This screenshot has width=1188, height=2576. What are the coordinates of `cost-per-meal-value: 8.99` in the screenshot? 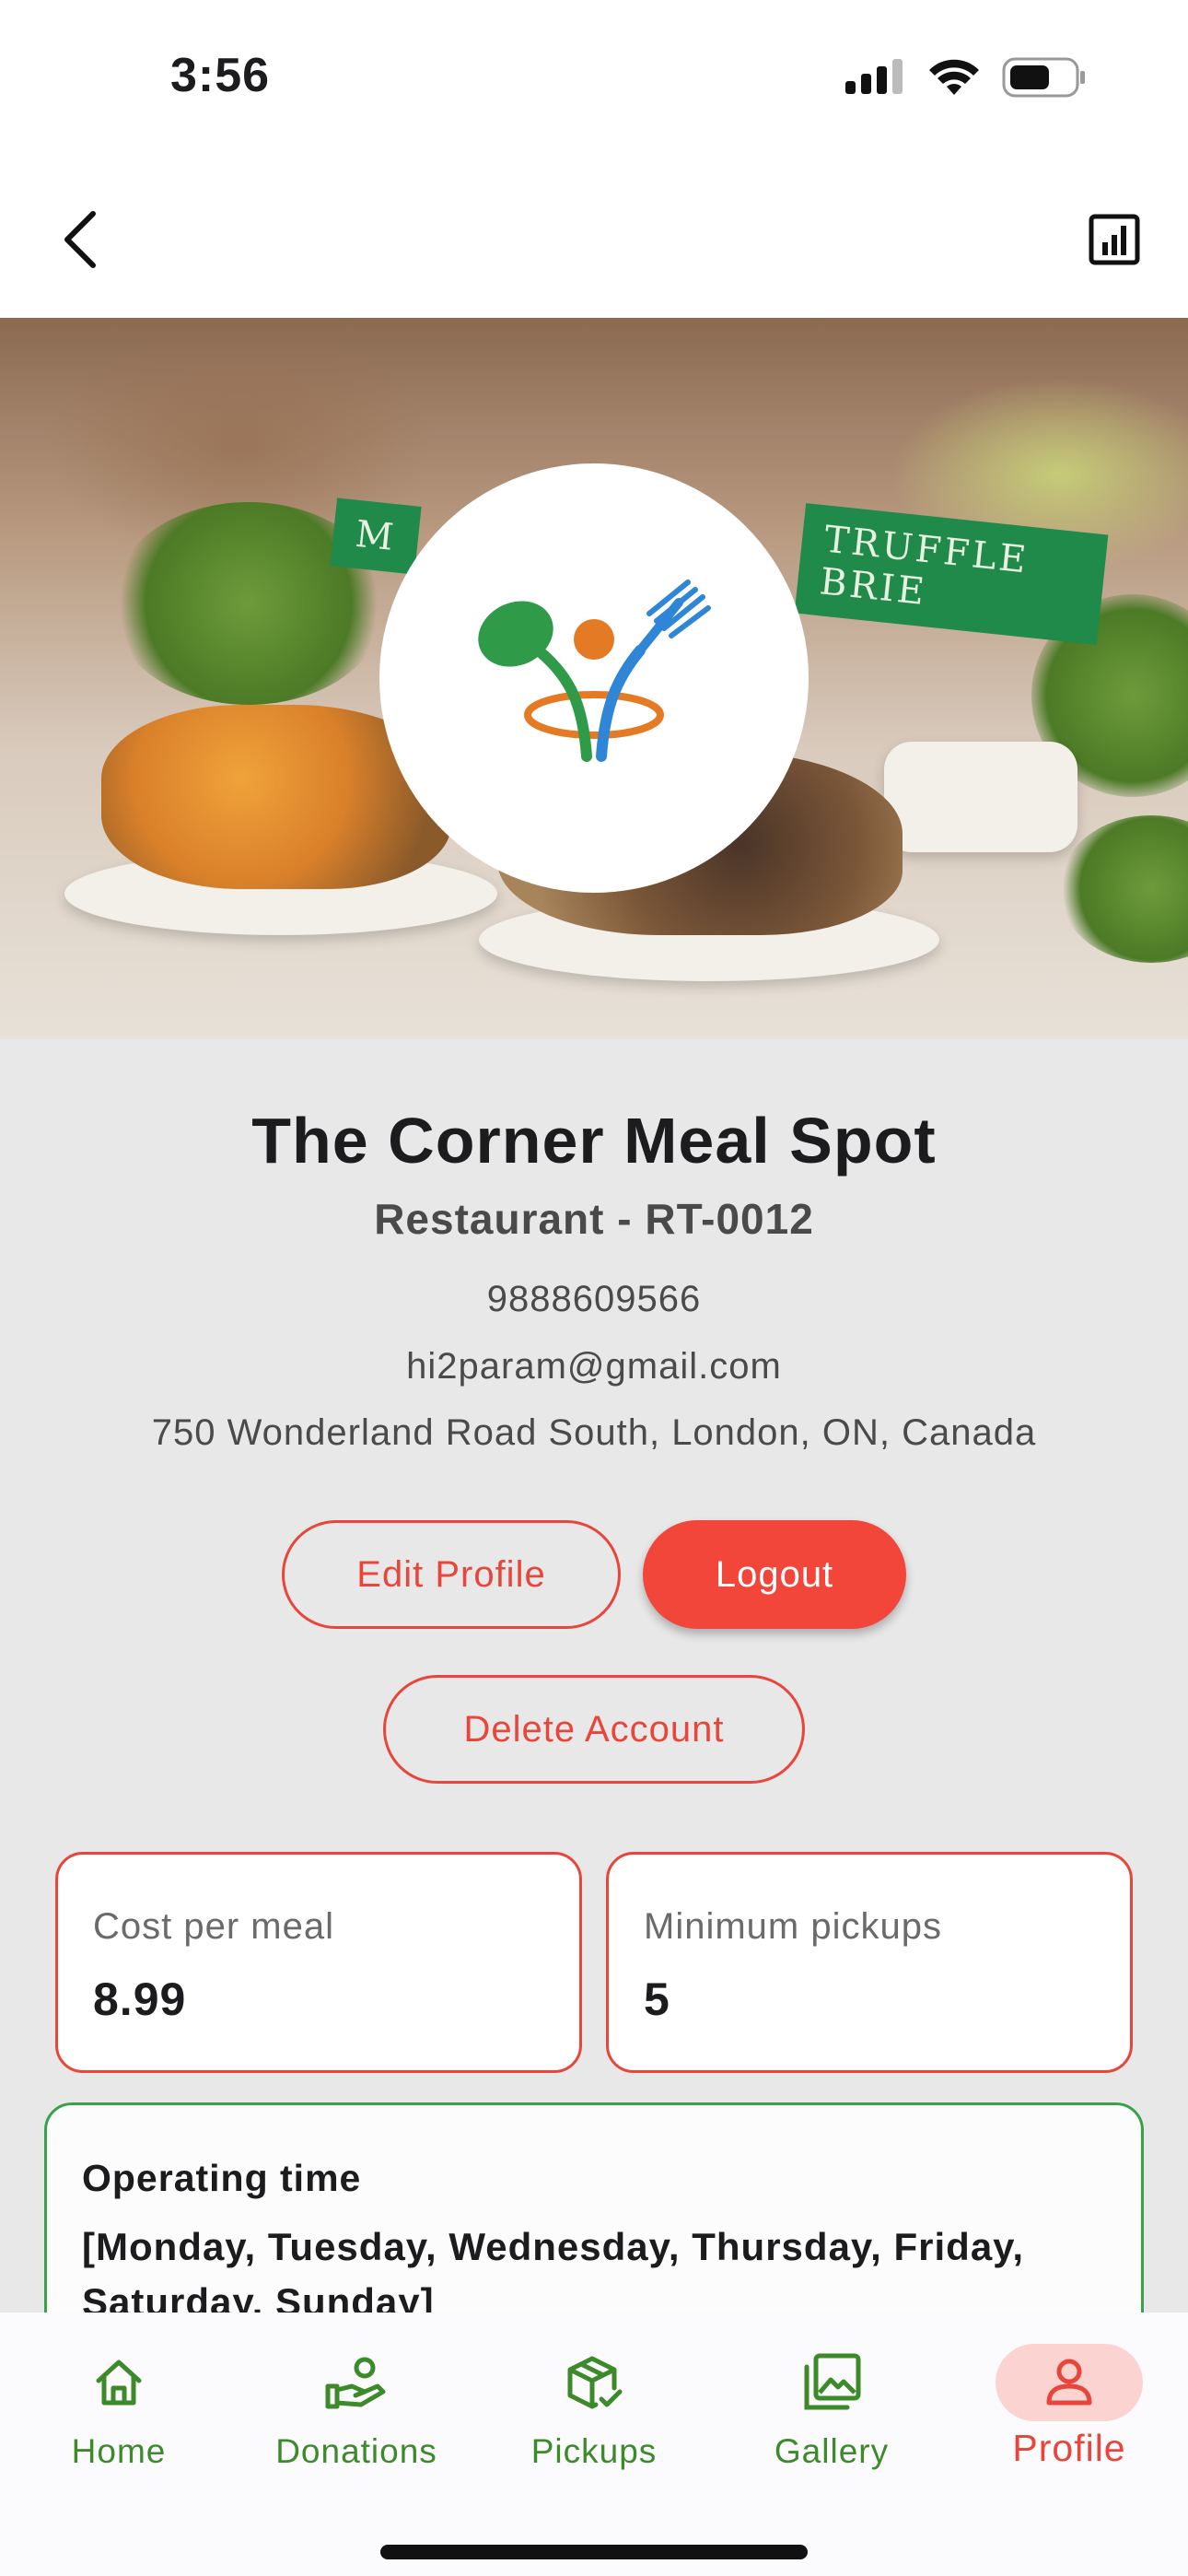 It's located at (140, 1999).